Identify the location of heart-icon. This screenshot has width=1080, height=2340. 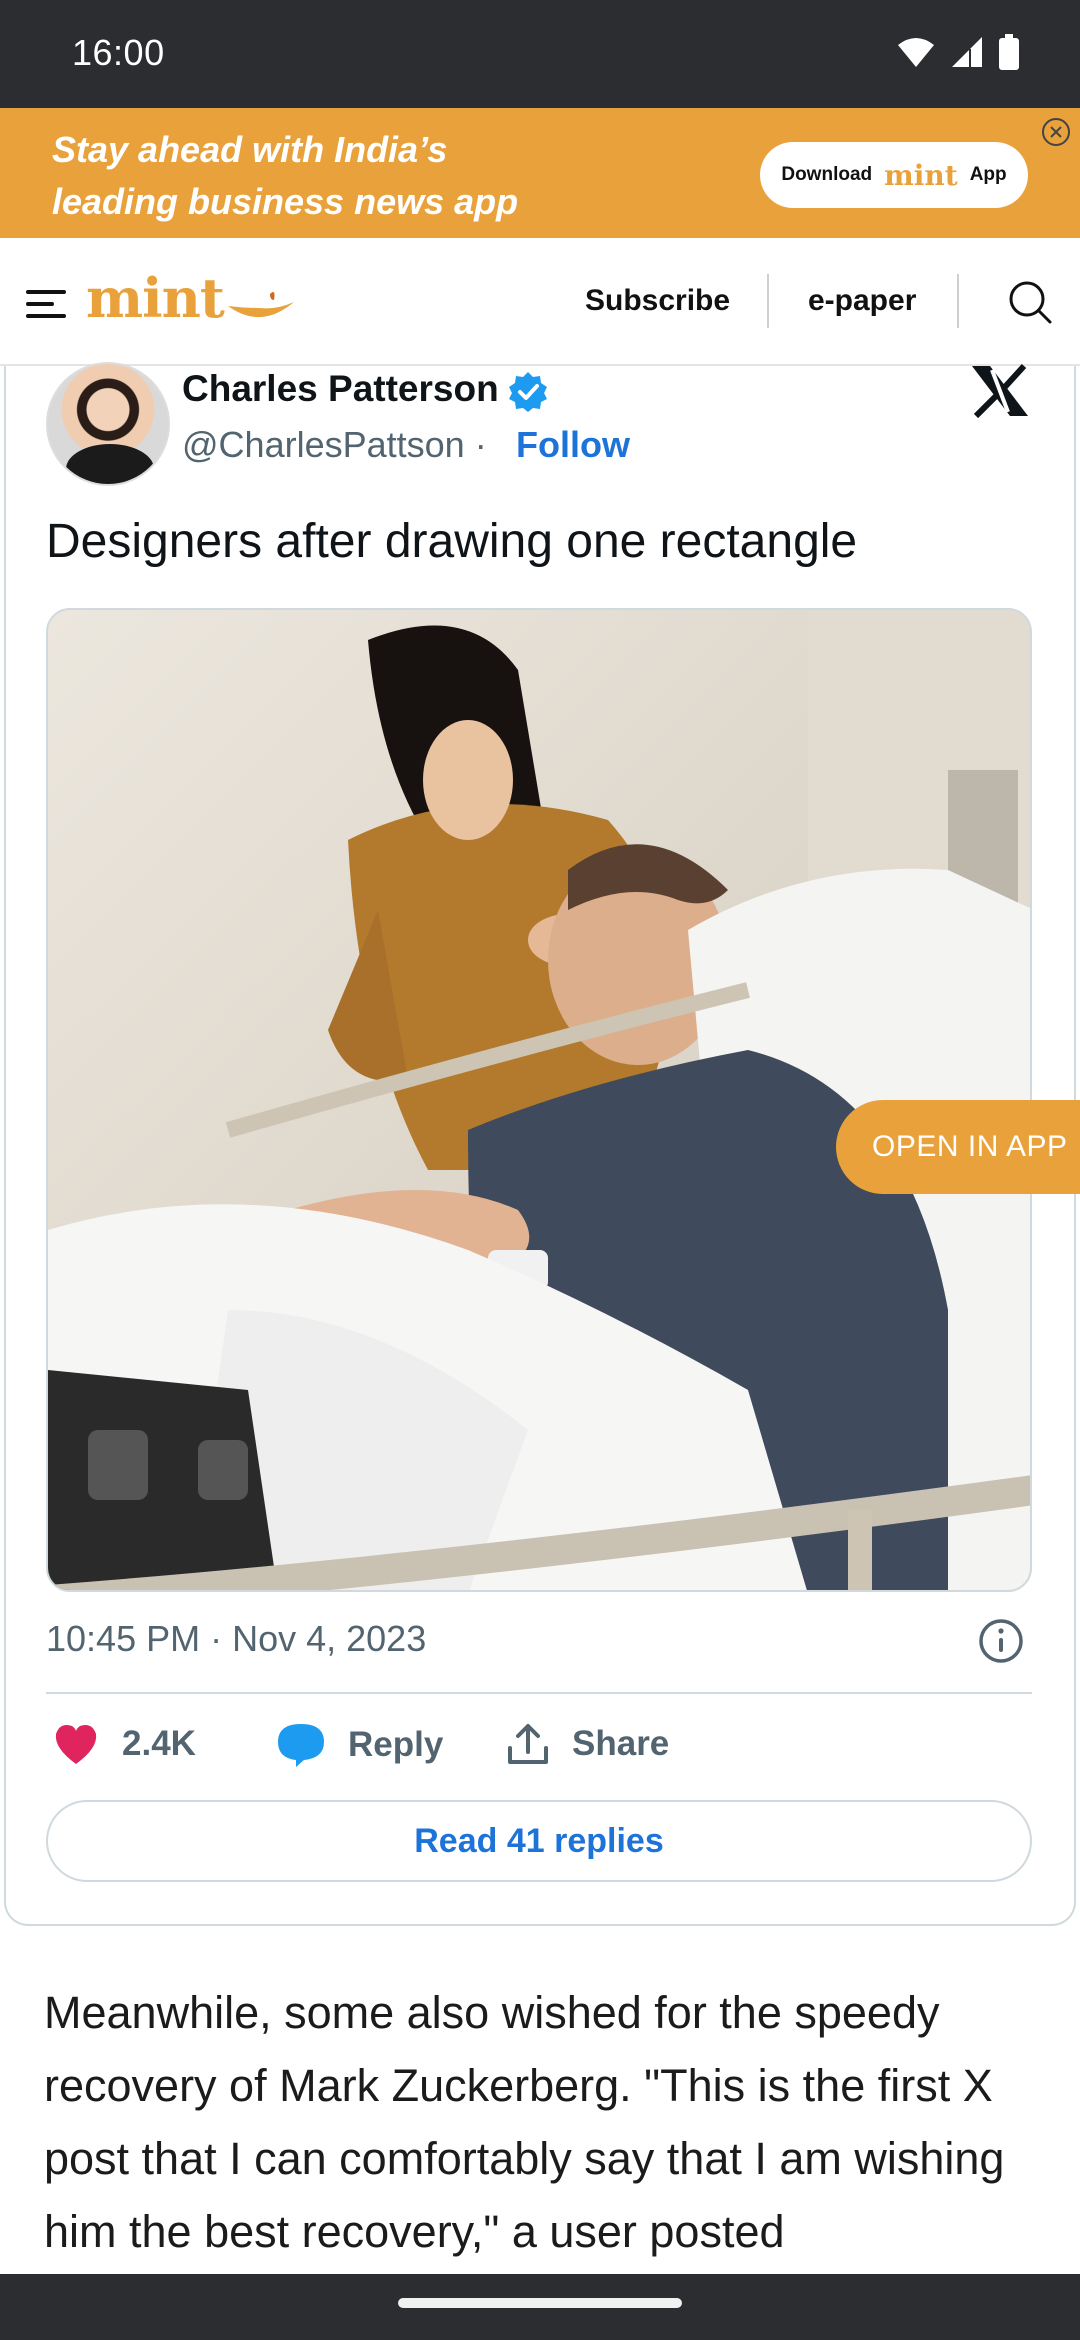
(76, 1744).